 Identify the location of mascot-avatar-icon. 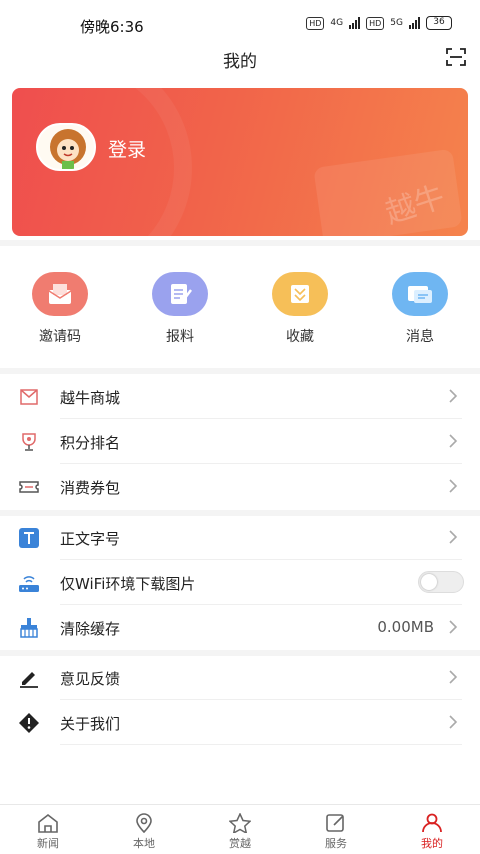
(68, 149).